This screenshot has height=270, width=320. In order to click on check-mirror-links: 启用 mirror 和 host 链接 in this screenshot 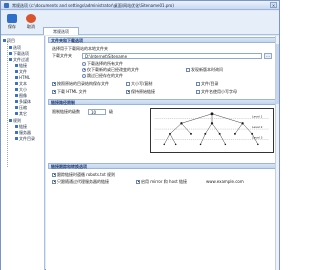, I will do `click(161, 181)`.